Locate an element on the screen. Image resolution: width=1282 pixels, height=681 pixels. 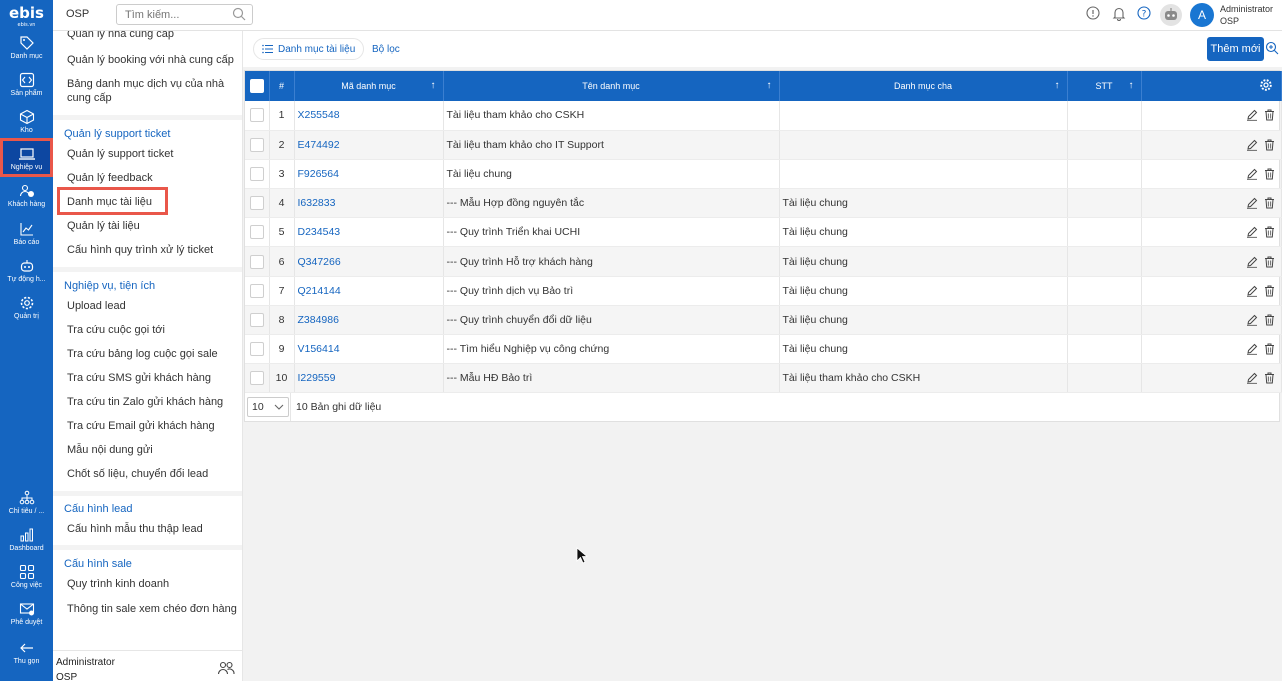
avatar: A is located at coordinates (1202, 15).